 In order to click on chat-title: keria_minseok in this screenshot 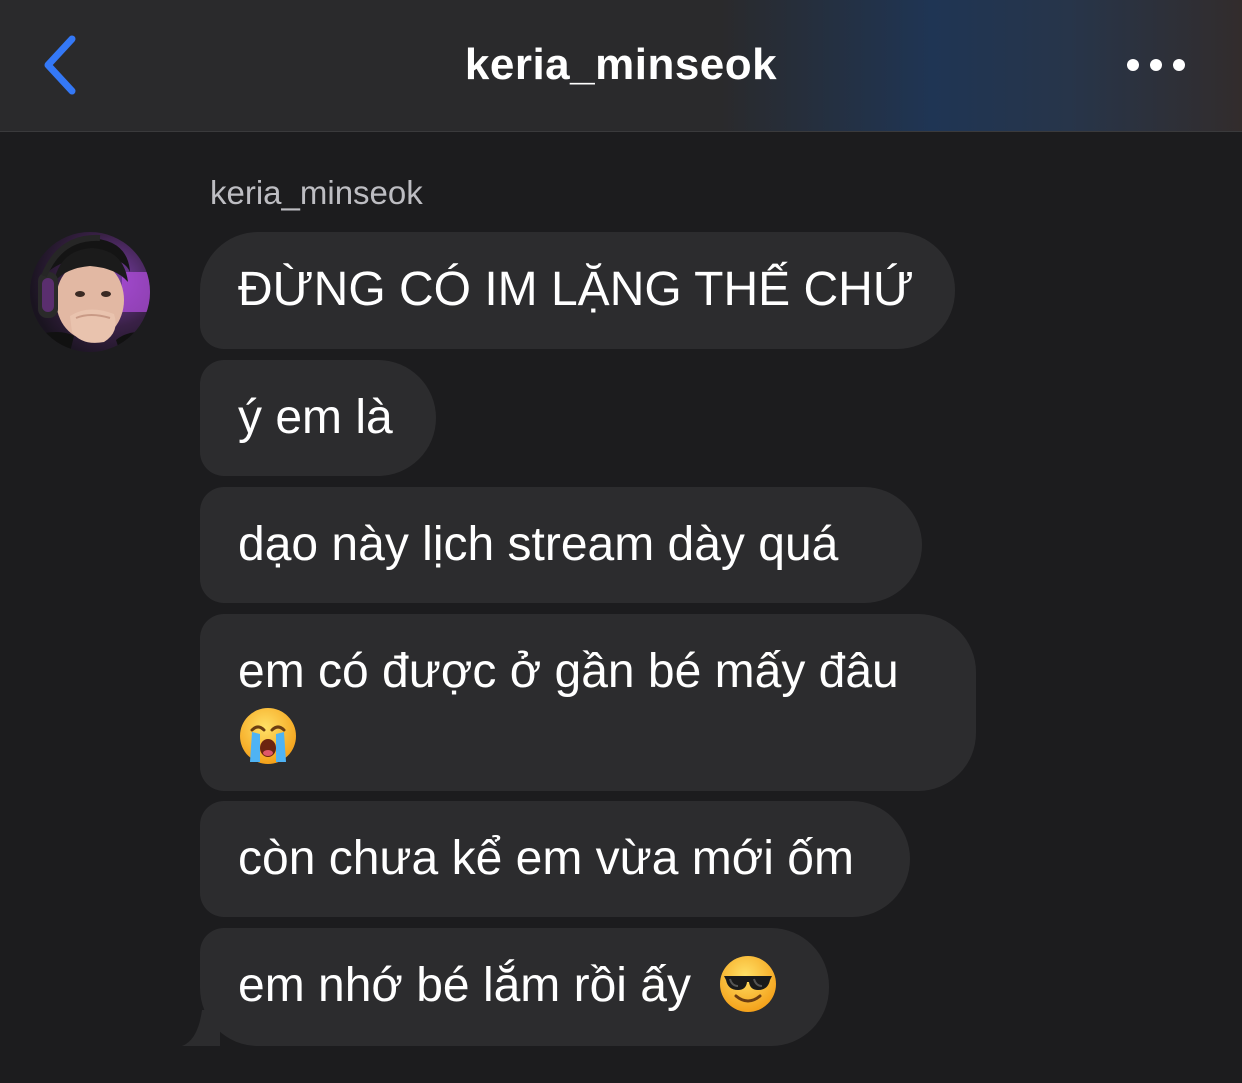, I will do `click(621, 65)`.